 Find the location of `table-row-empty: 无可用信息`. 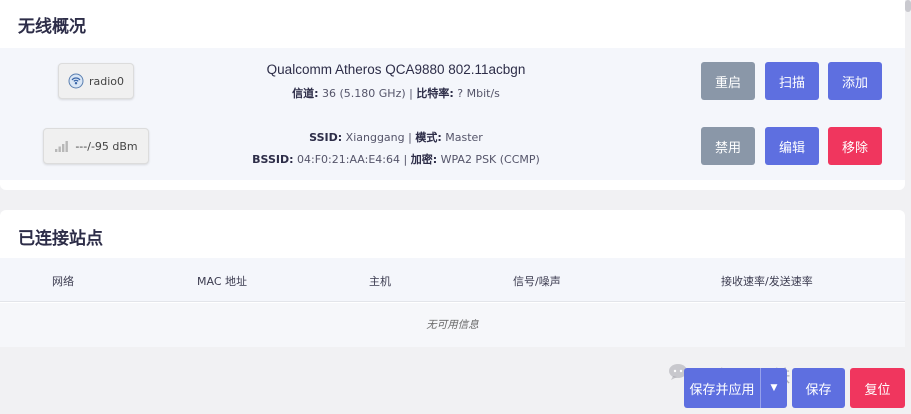

table-row-empty: 无可用信息 is located at coordinates (452, 325).